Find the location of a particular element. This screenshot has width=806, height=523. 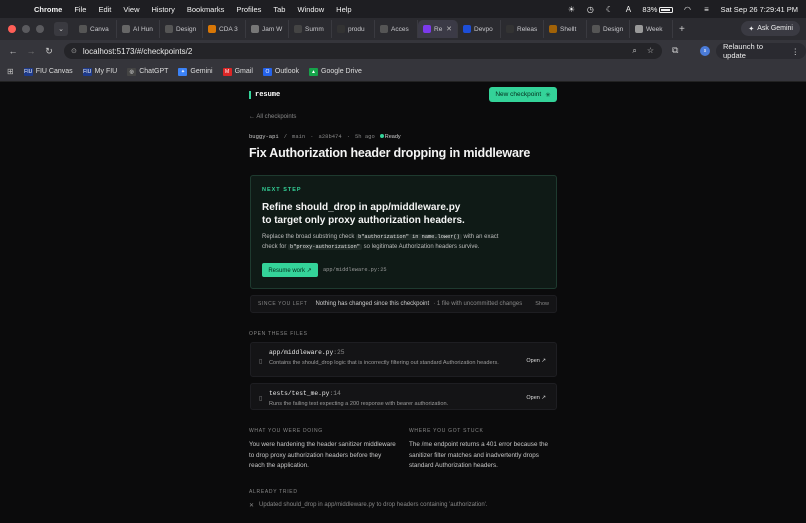

ask-gemini-button: ✦ Ask Gemini is located at coordinates (770, 28).